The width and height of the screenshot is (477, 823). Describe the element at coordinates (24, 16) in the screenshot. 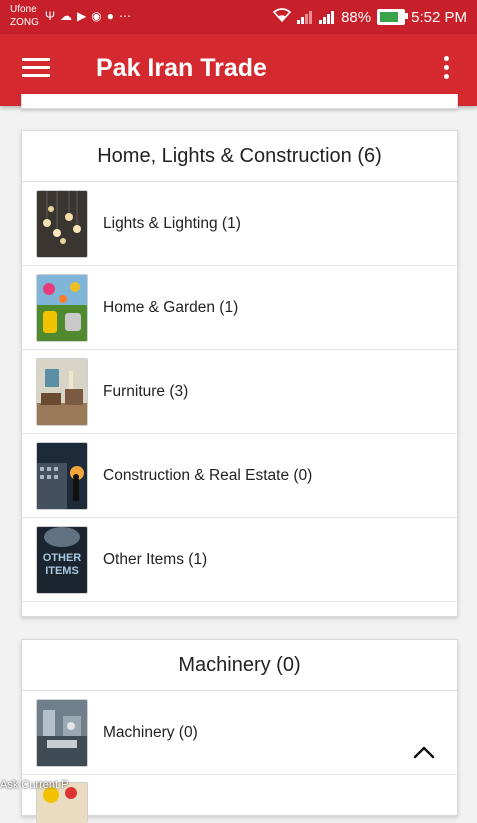

I see `carrier-names: Ufone ZONG` at that location.